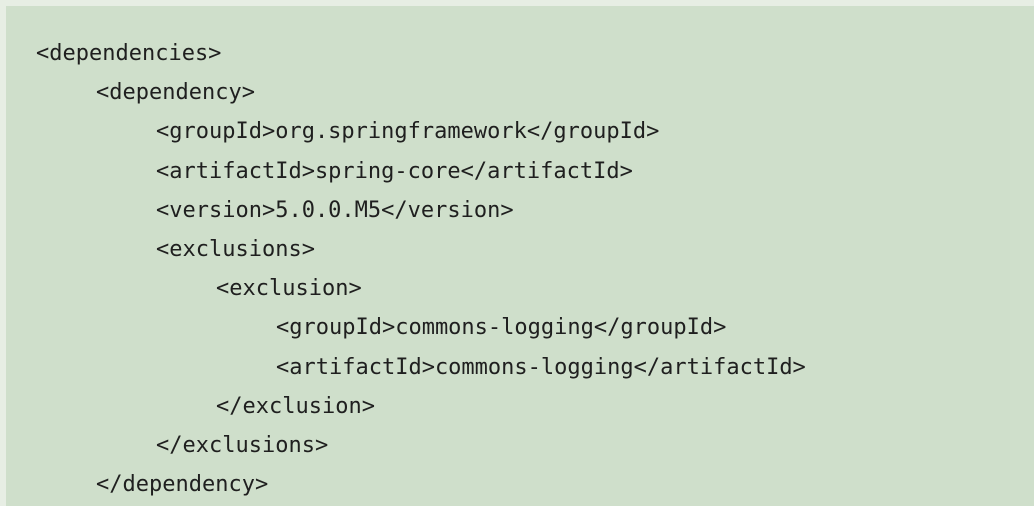 The image size is (1034, 506). I want to click on code-line: <groupId>org.springframework</groupId>, so click(408, 132).